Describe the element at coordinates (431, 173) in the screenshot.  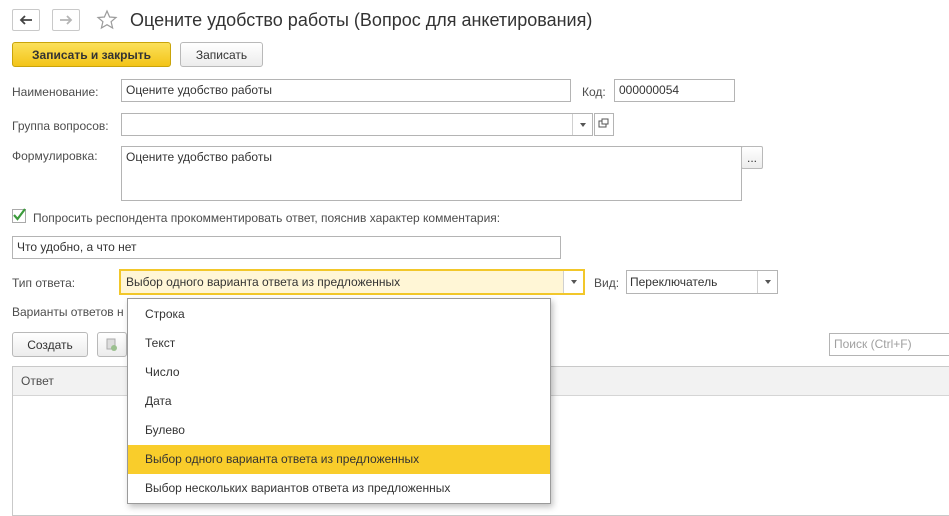
I see `wording-field: Оцените удобство работы` at that location.